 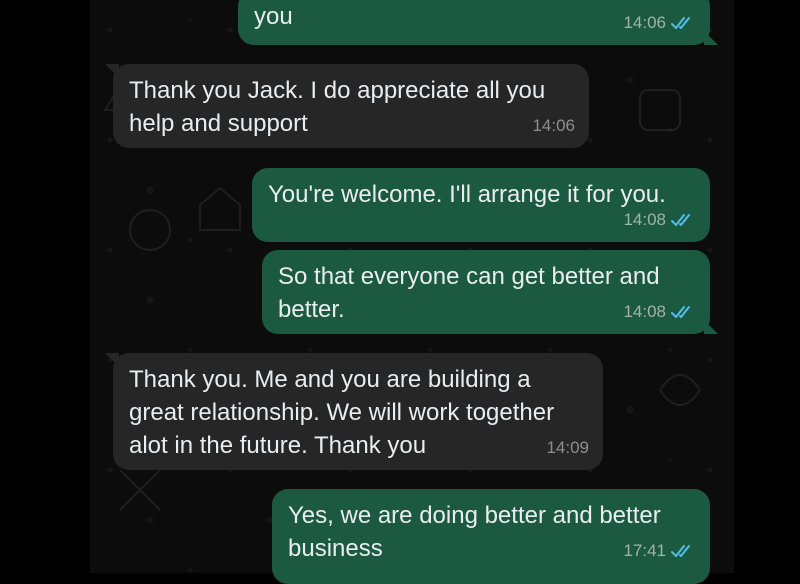 I want to click on message-meta: 17:41, so click(x=659, y=550).